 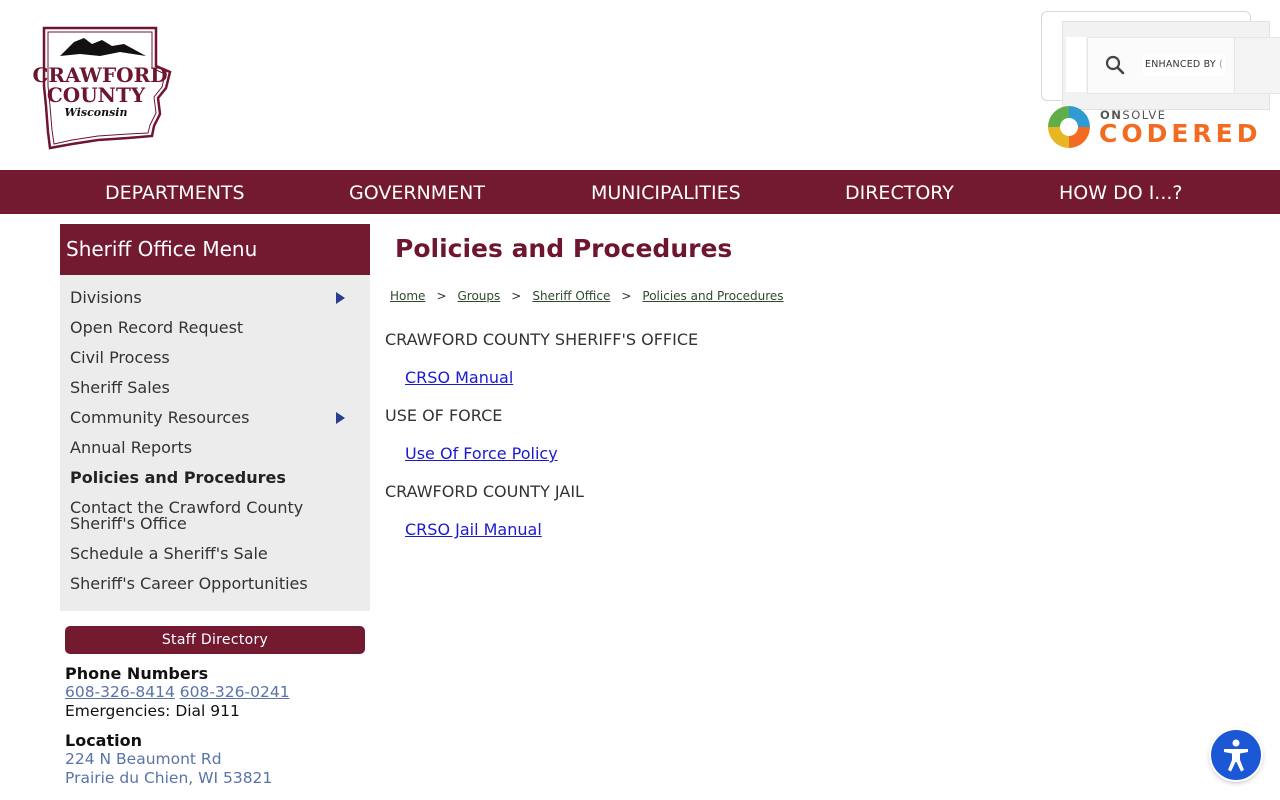 I want to click on search-spacer, so click(x=1076, y=64).